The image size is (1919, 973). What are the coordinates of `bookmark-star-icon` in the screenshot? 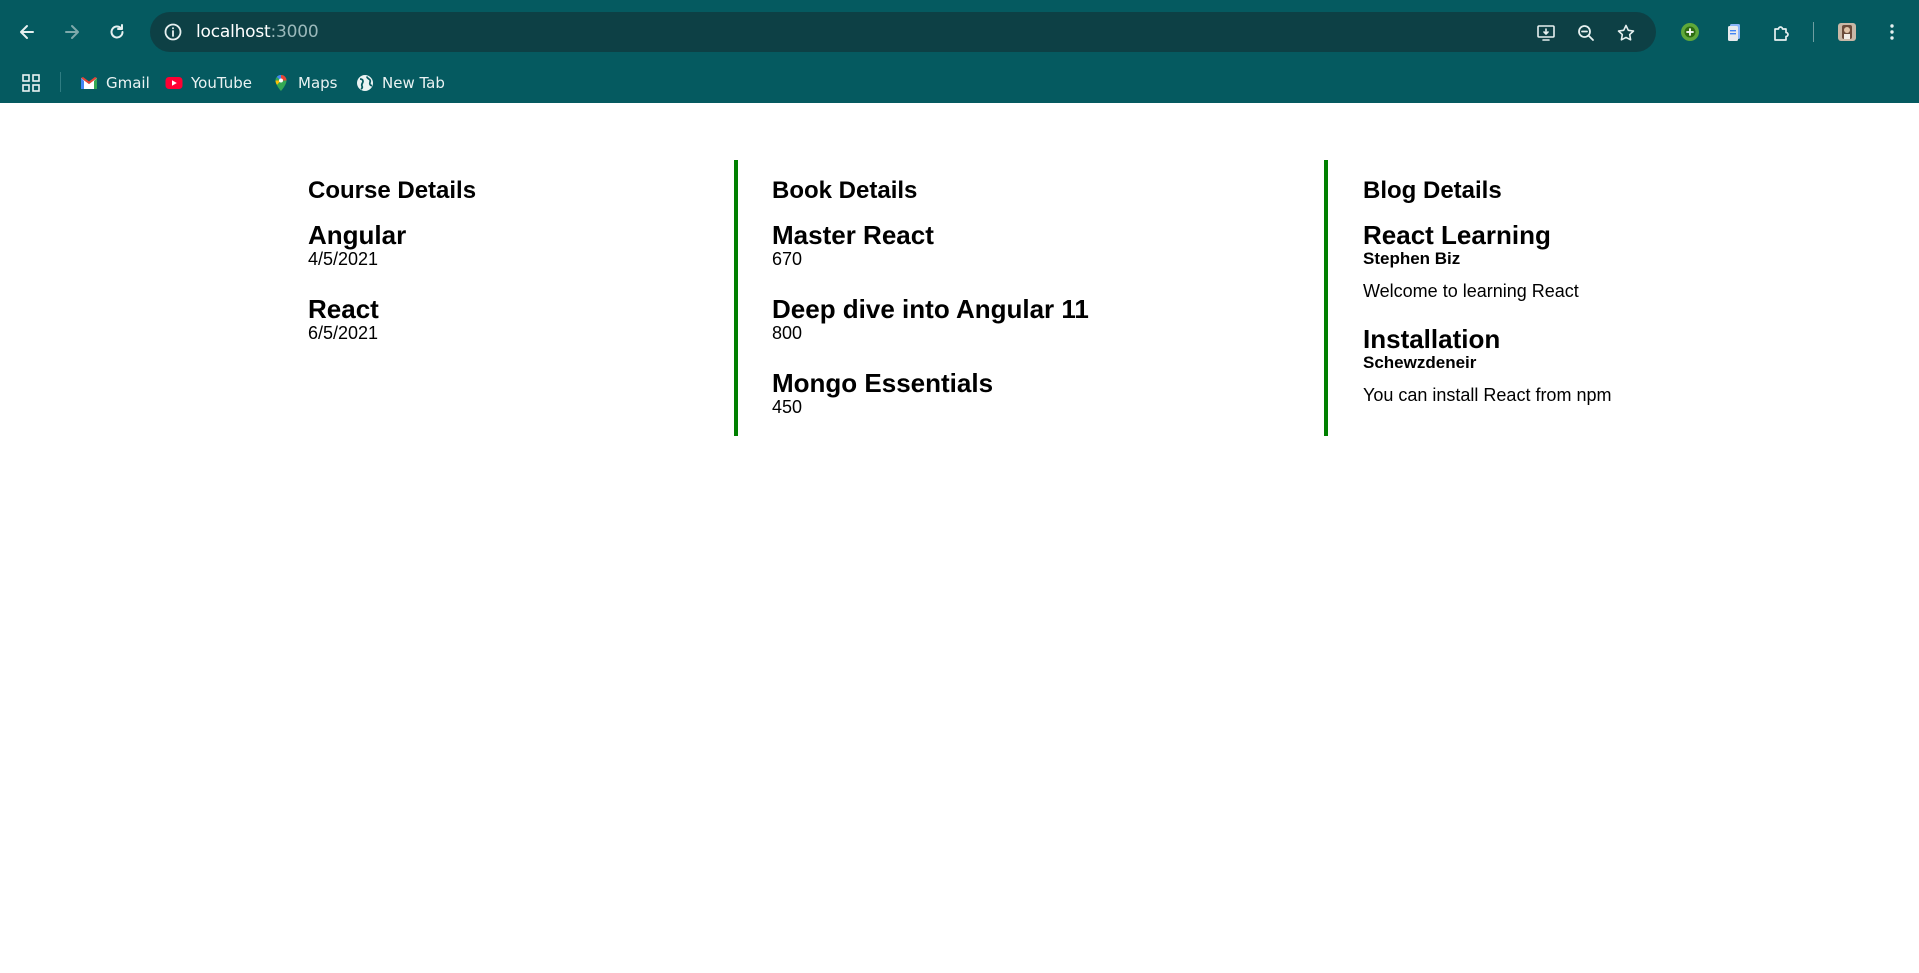 It's located at (1626, 33).